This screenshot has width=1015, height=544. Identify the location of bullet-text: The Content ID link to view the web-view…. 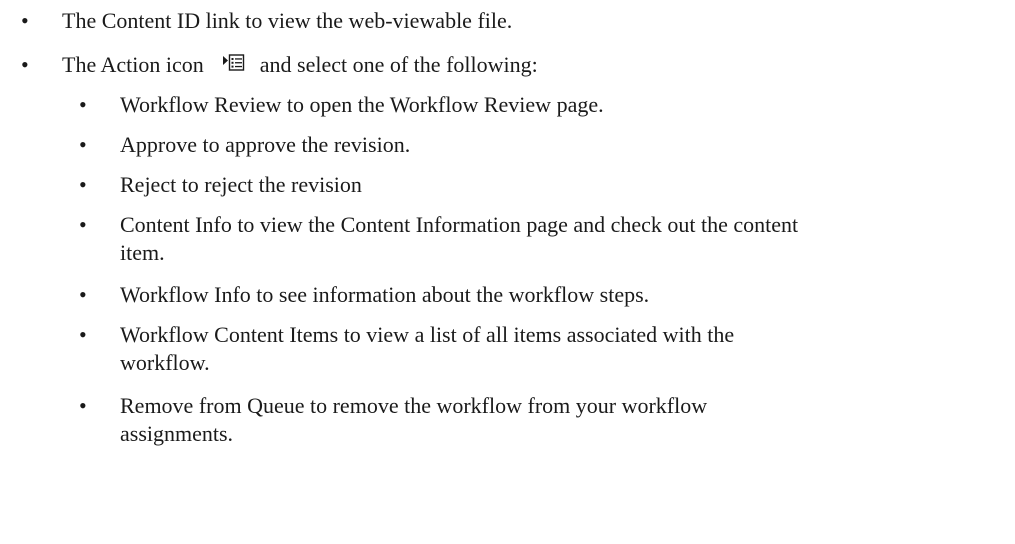
(287, 20).